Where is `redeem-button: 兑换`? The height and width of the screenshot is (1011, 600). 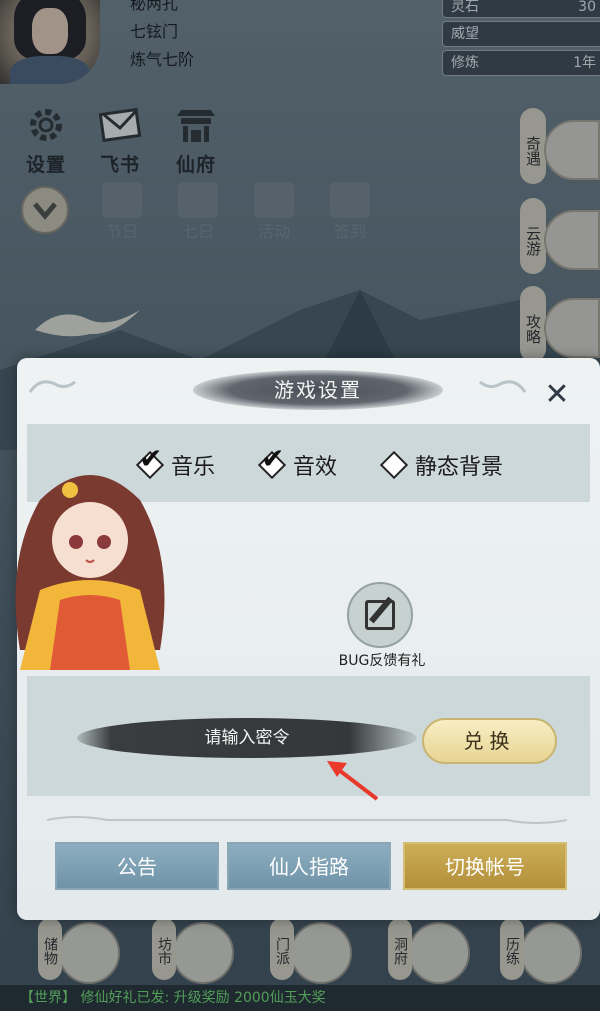 redeem-button: 兑换 is located at coordinates (489, 741).